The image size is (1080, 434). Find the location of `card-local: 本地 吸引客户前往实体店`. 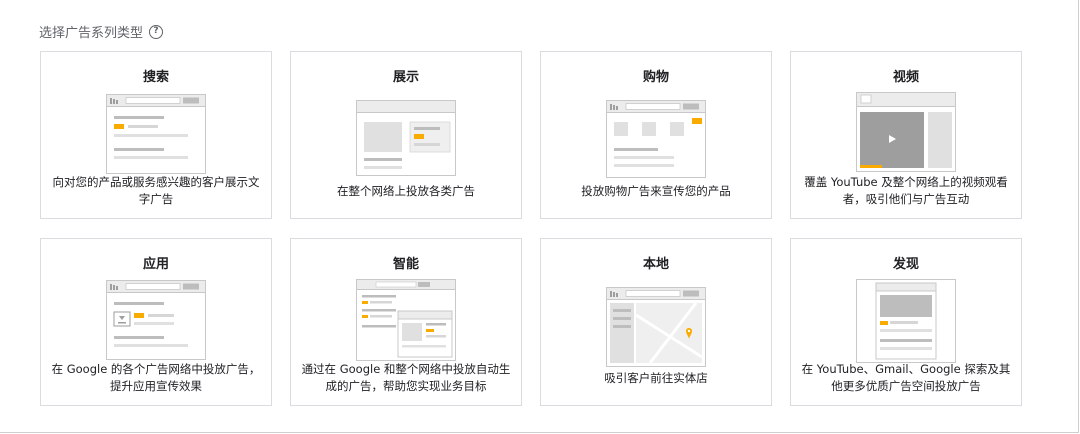

card-local: 本地 吸引客户前往实体店 is located at coordinates (656, 322).